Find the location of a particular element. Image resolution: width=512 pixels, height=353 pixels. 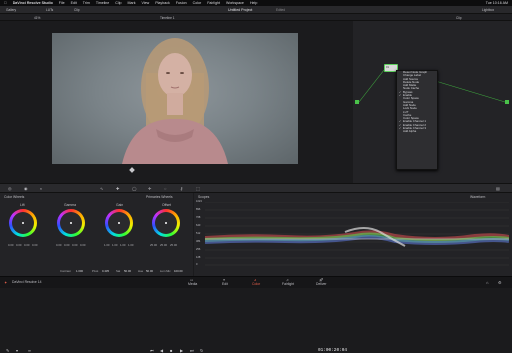

tick-1023: 1023 is located at coordinates (199, 201).